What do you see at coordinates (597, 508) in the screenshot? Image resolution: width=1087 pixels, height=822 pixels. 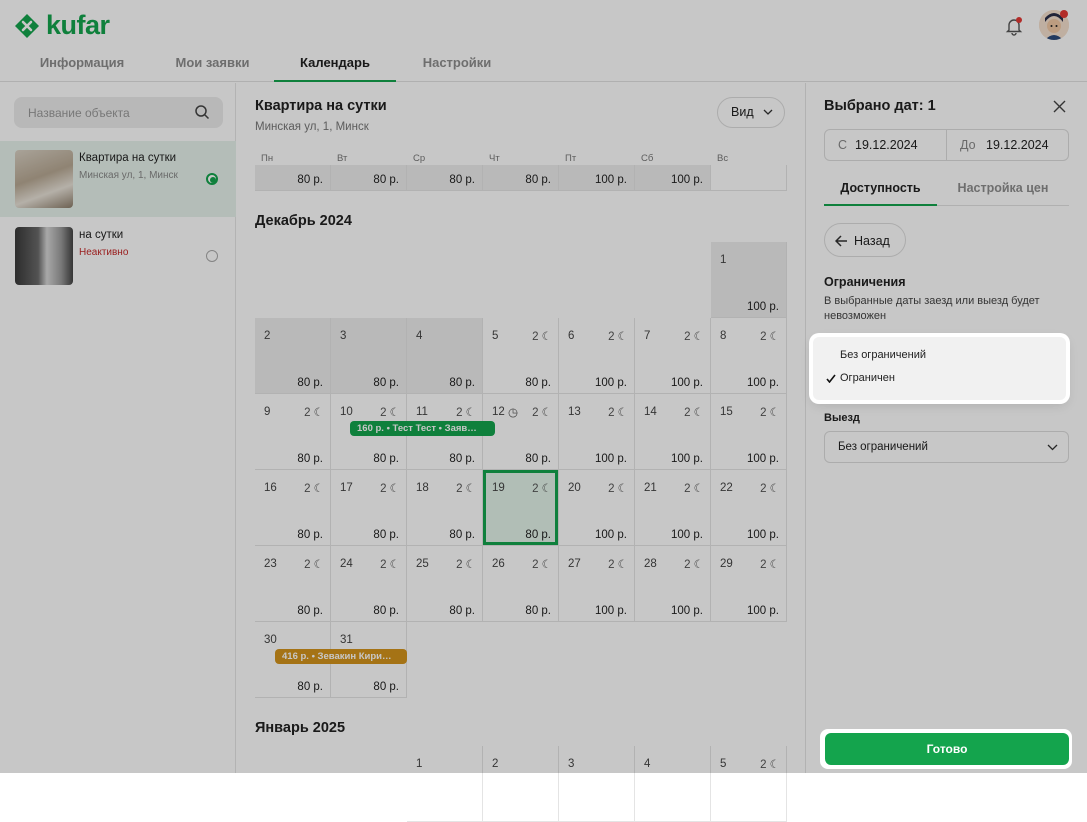 I see `calendar-day: 20 2 ☾ 100 р.` at bounding box center [597, 508].